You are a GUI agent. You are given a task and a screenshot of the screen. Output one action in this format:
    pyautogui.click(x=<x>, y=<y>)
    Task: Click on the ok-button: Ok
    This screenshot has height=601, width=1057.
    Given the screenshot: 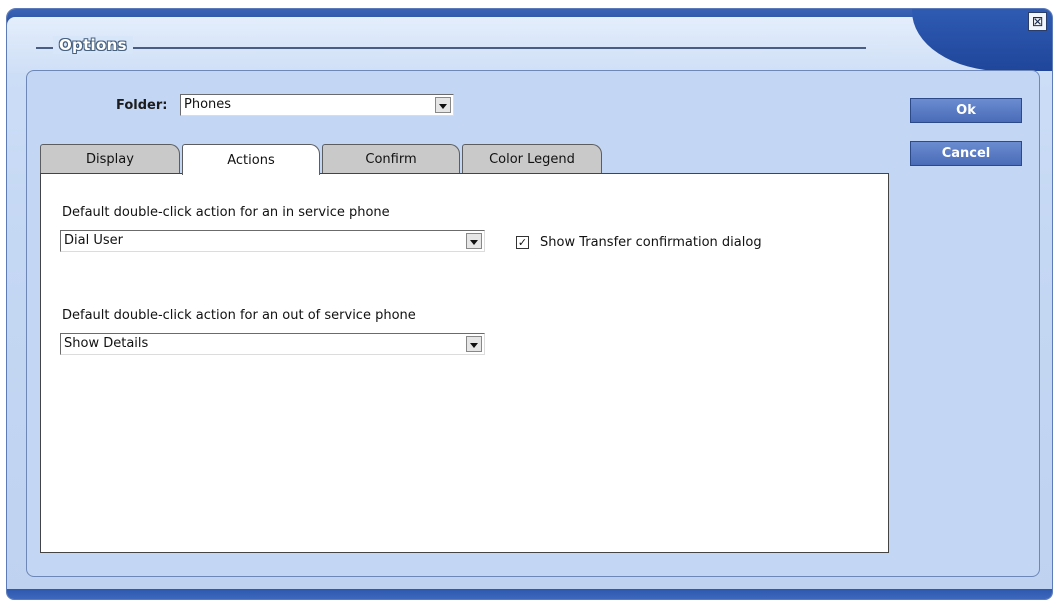 What is the action you would take?
    pyautogui.click(x=966, y=110)
    